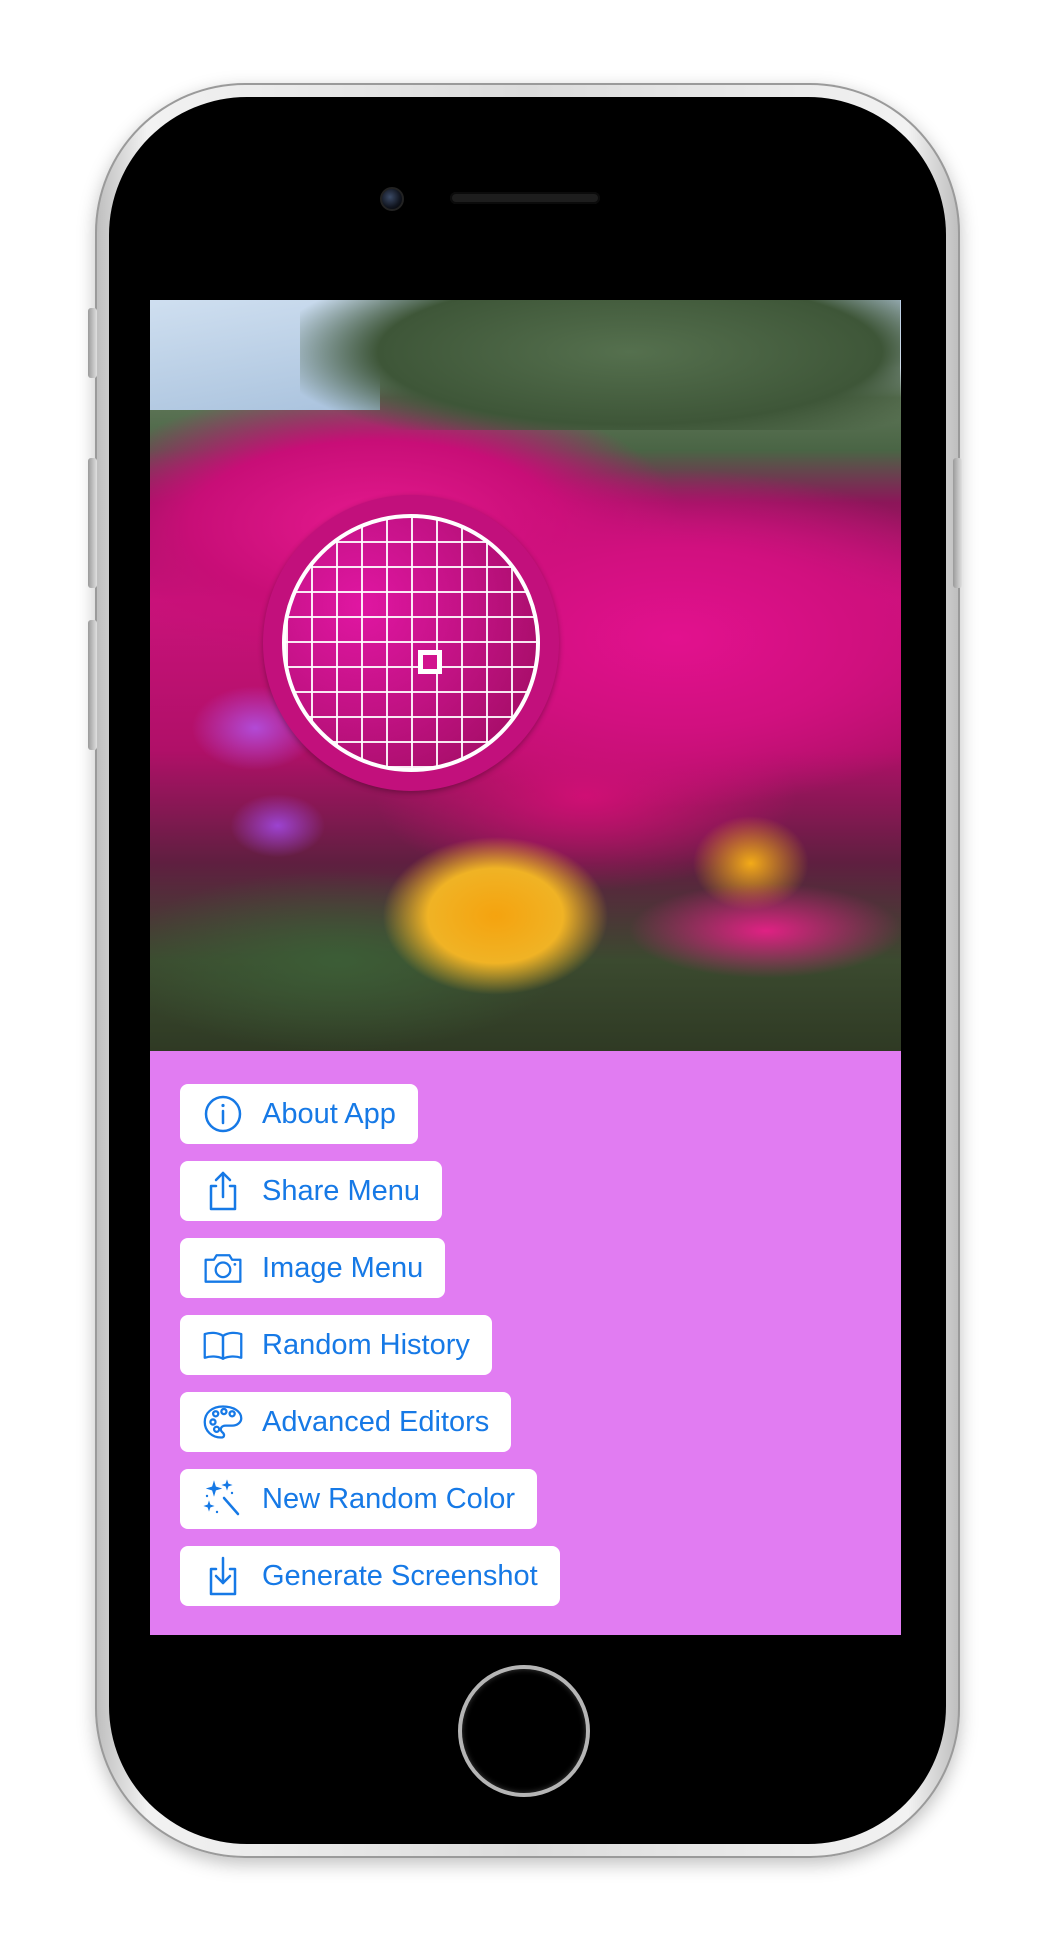 This screenshot has width=1050, height=1934. What do you see at coordinates (525, 198) in the screenshot?
I see `earpiece-speaker` at bounding box center [525, 198].